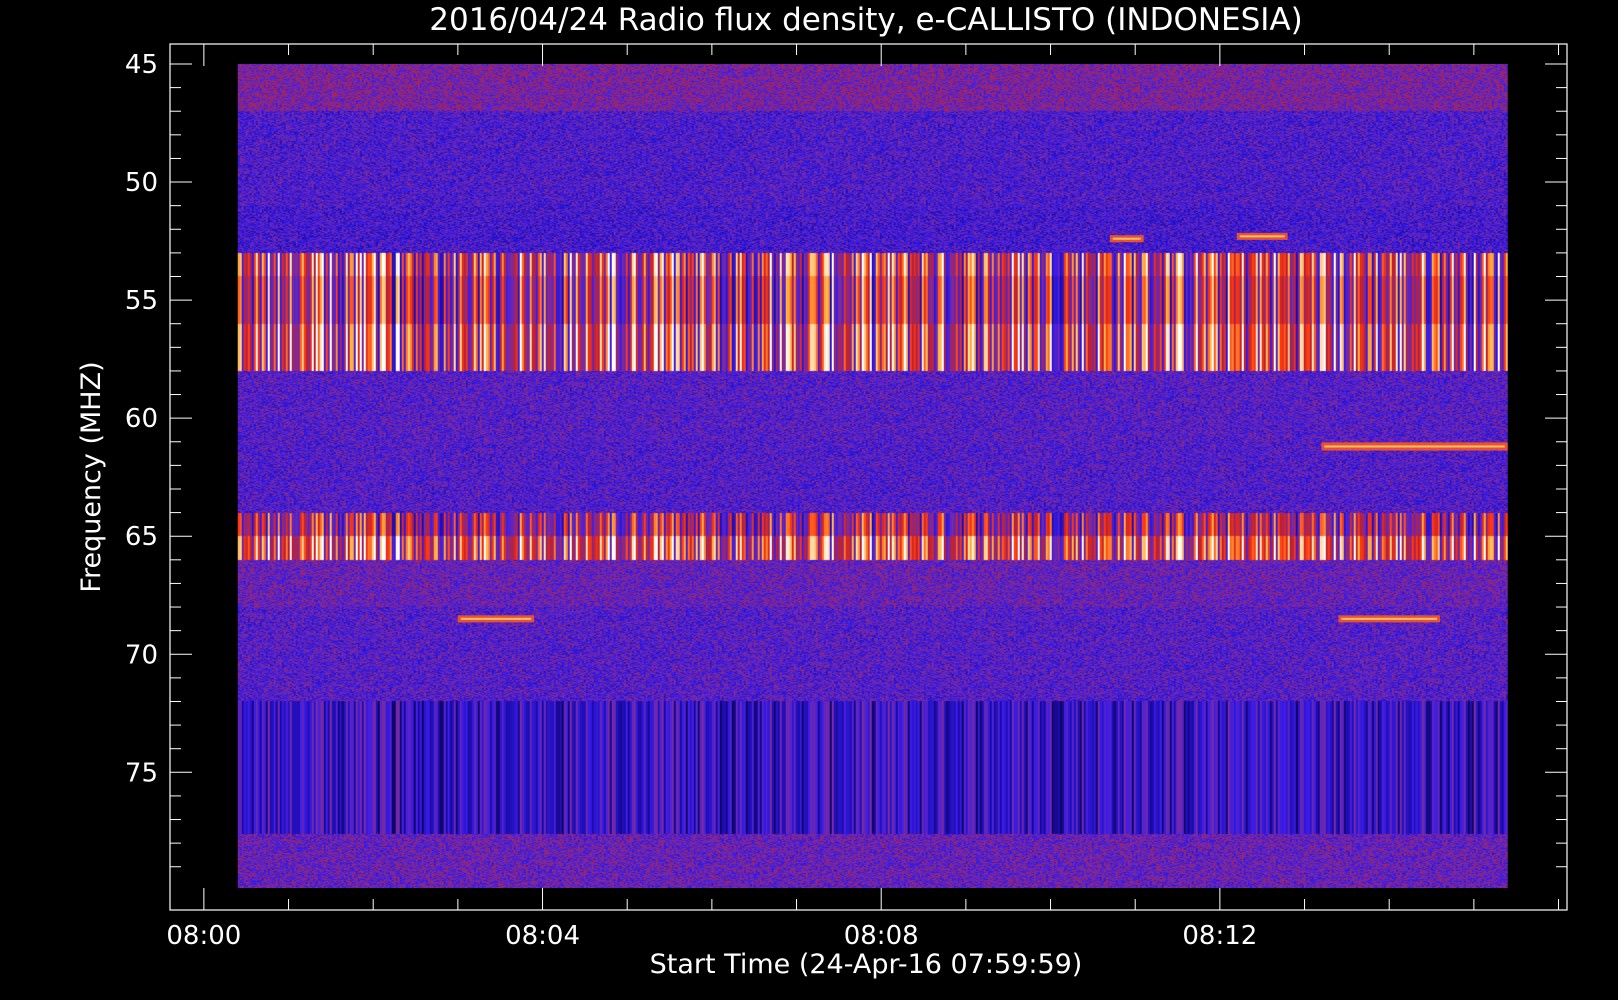  What do you see at coordinates (881, 936) in the screenshot?
I see `x-tick-label: 08:08` at bounding box center [881, 936].